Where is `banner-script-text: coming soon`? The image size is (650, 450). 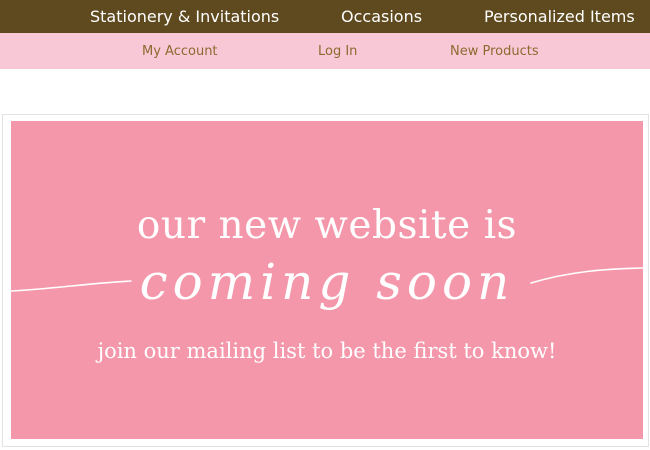
banner-script-text: coming soon is located at coordinates (327, 282).